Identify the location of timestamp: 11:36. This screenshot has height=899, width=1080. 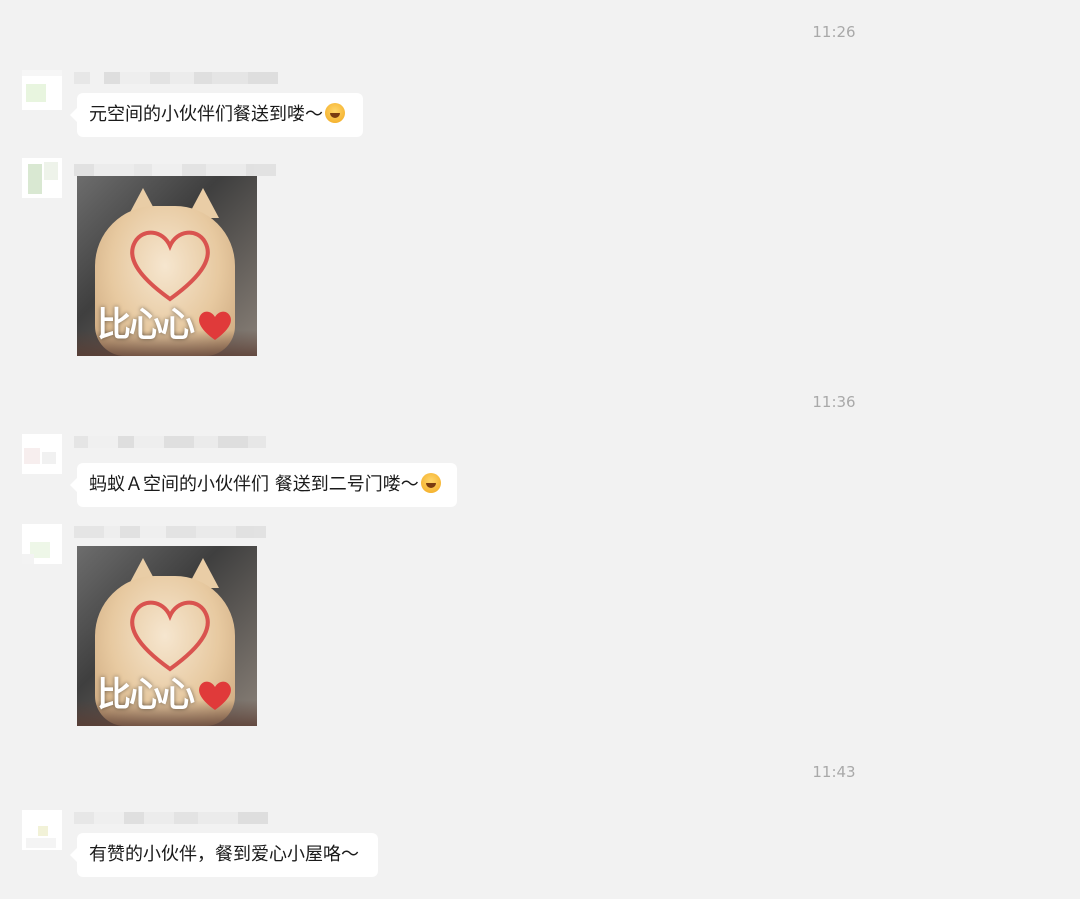
(834, 402).